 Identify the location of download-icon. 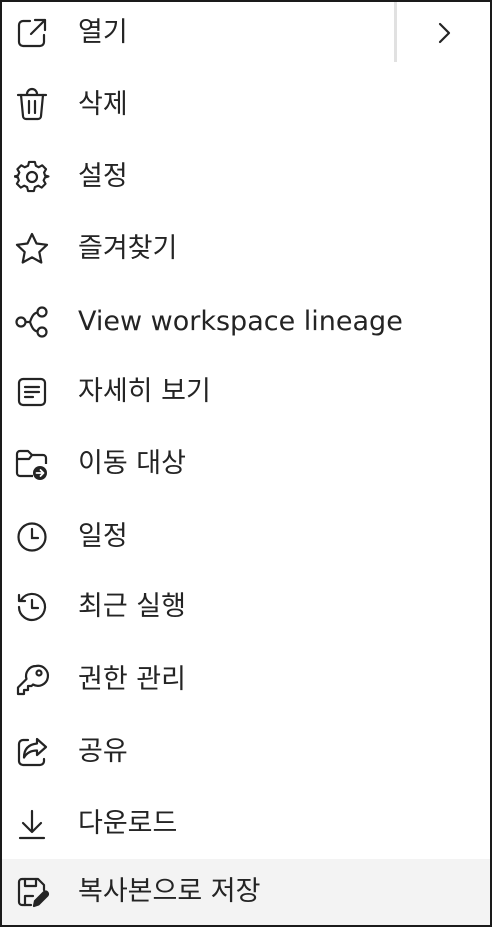
(32, 824).